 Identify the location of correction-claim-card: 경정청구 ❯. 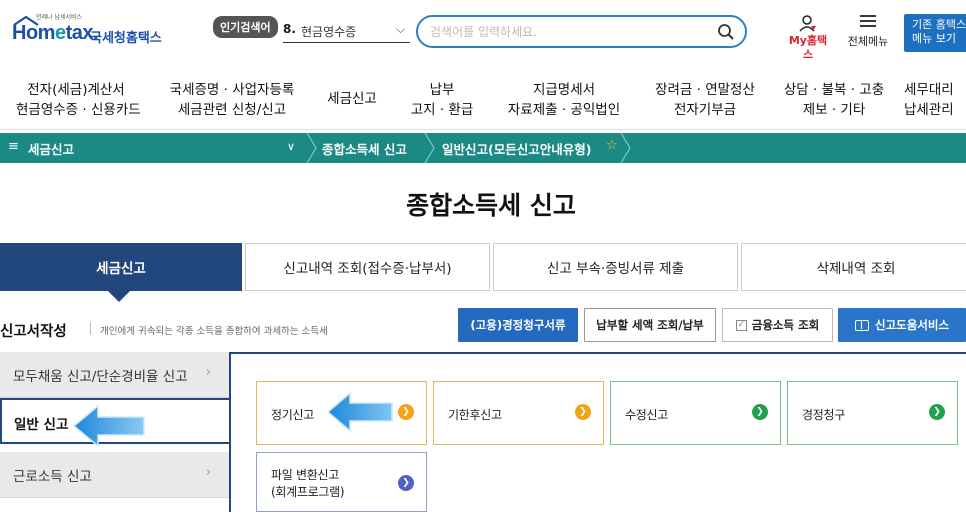
(872, 413).